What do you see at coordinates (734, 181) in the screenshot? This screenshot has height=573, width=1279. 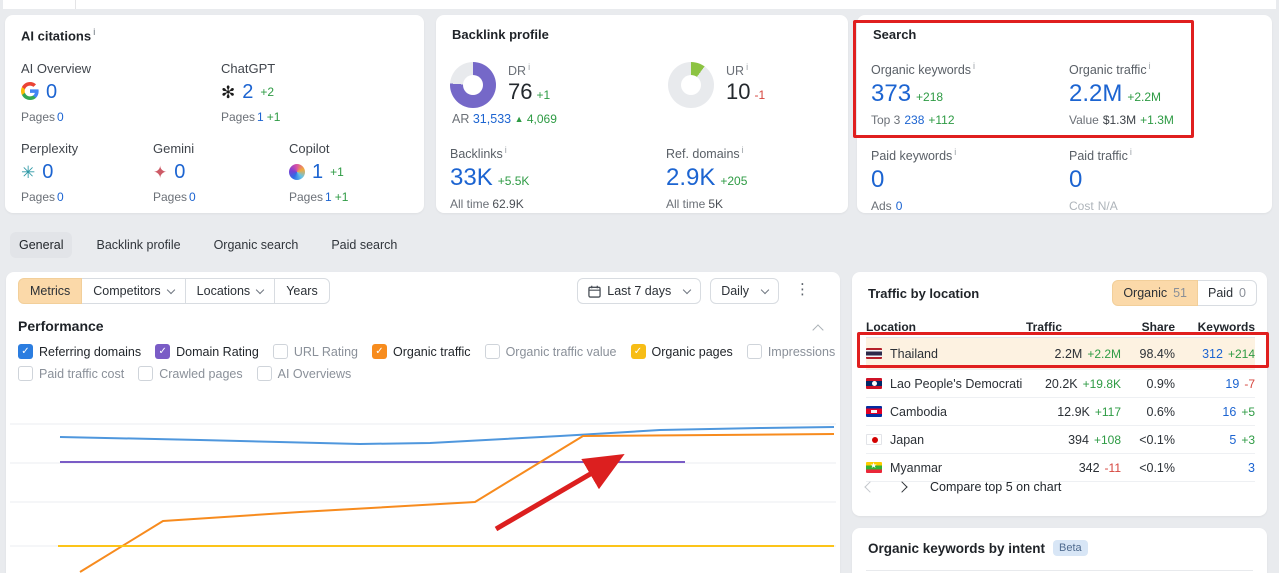 I see `ref-domains-change: +205` at bounding box center [734, 181].